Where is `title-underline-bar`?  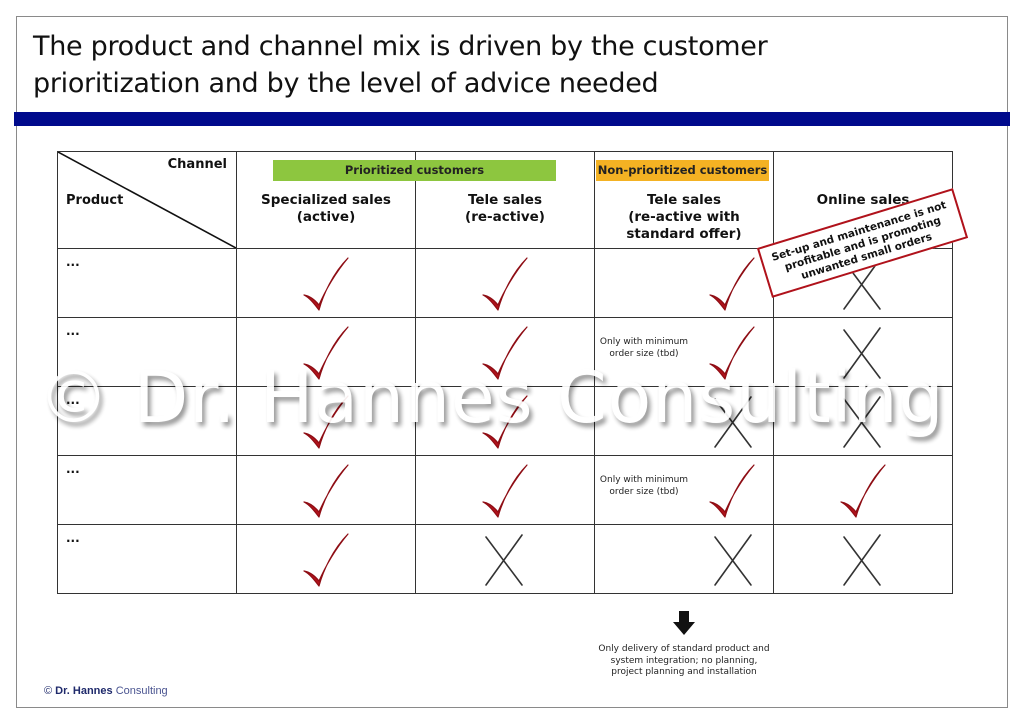 title-underline-bar is located at coordinates (512, 119).